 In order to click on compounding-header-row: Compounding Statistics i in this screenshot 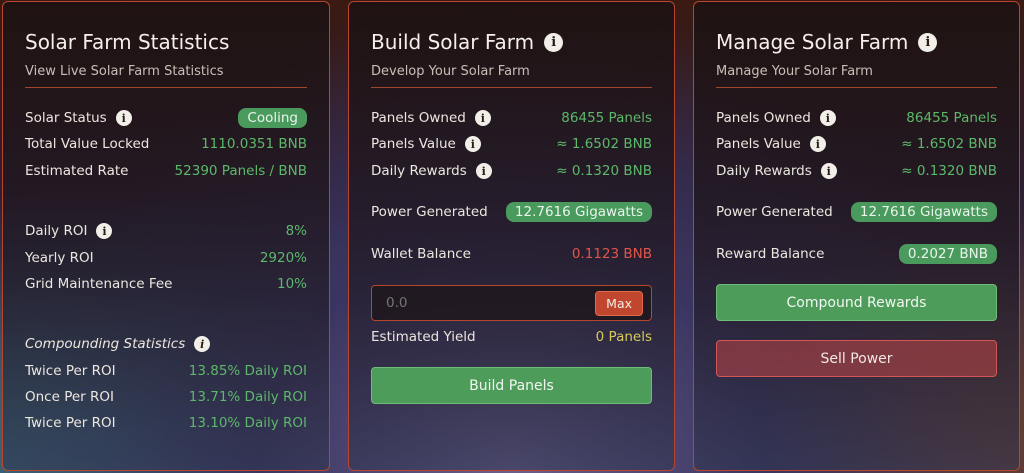, I will do `click(166, 344)`.